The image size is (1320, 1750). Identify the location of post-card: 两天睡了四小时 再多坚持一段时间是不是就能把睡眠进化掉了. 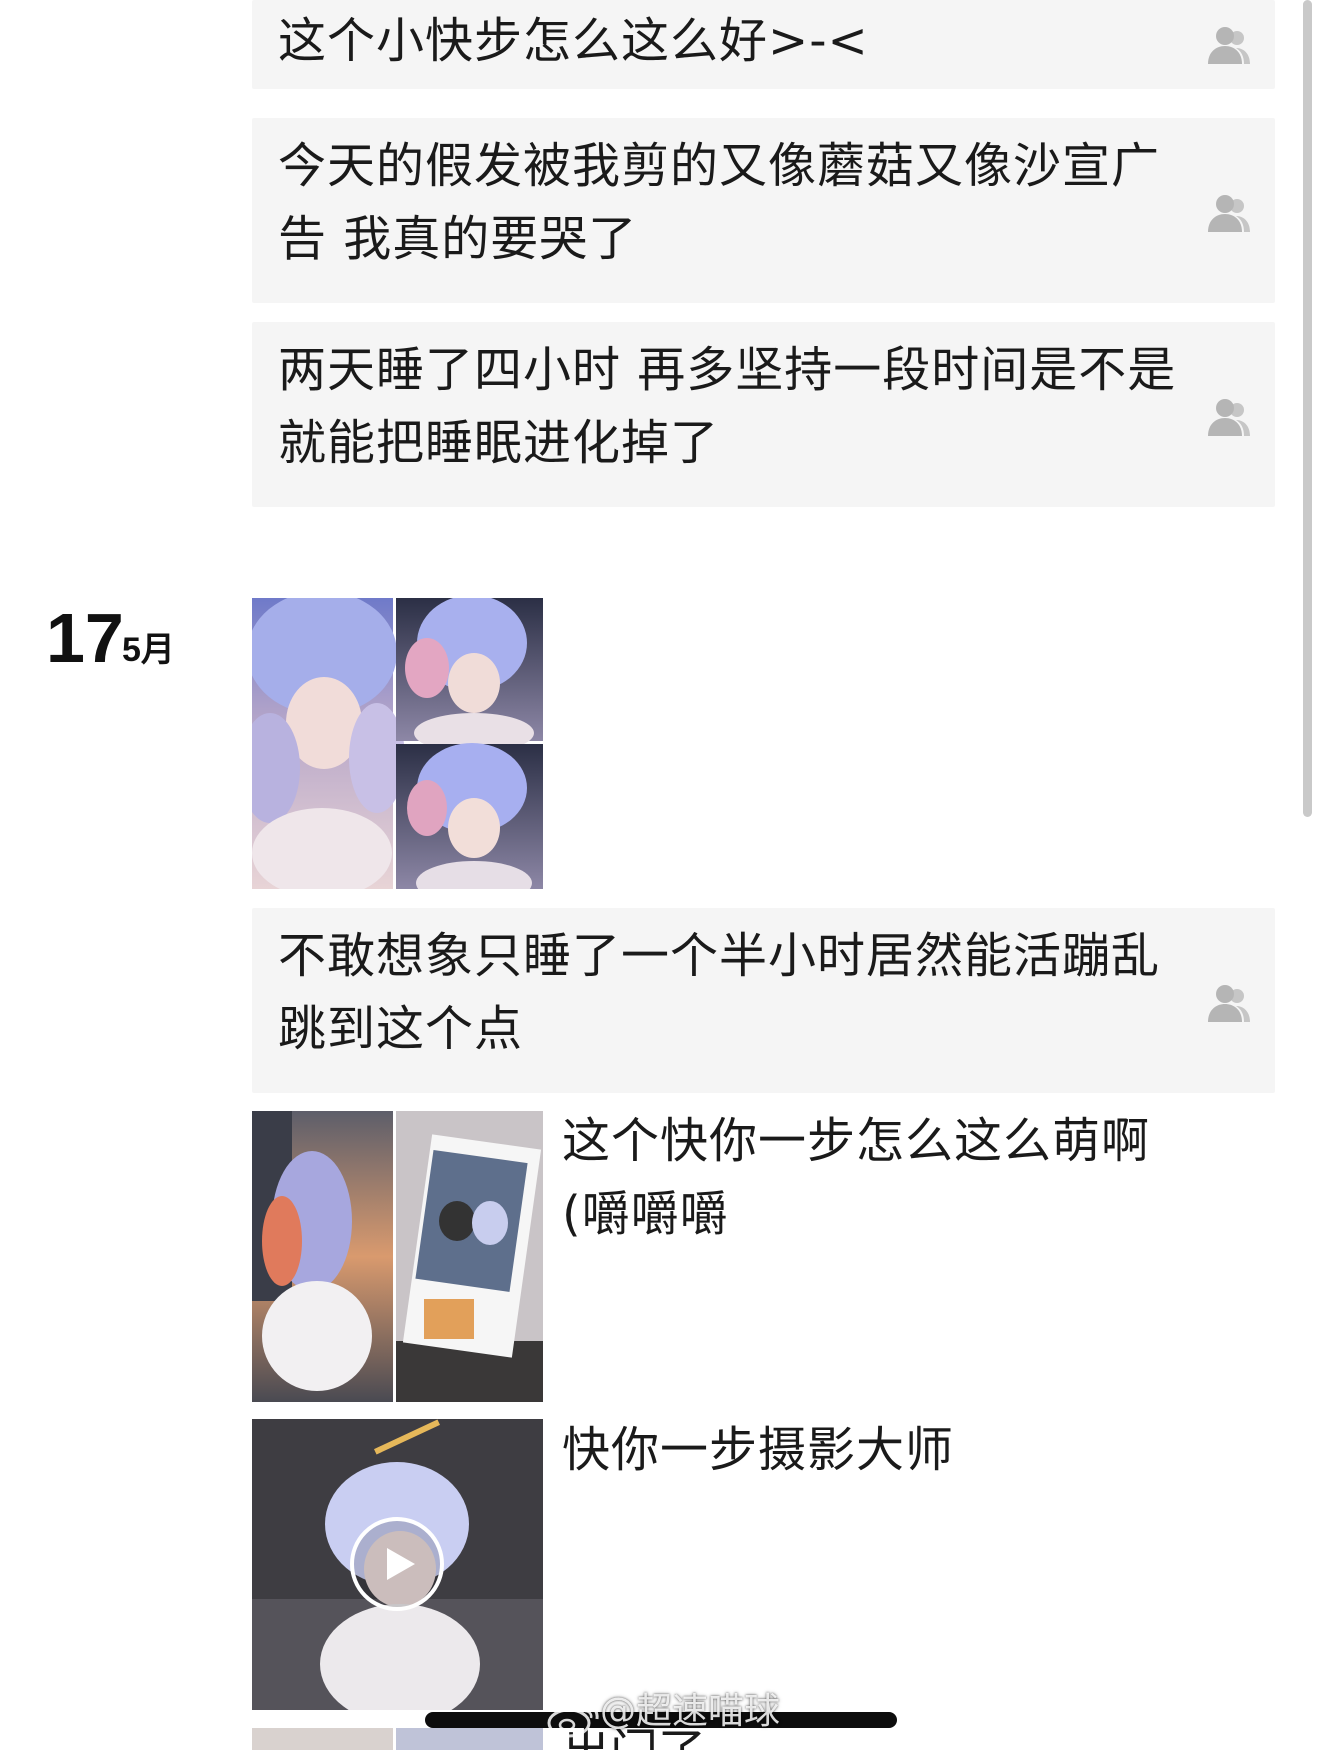
(763, 414).